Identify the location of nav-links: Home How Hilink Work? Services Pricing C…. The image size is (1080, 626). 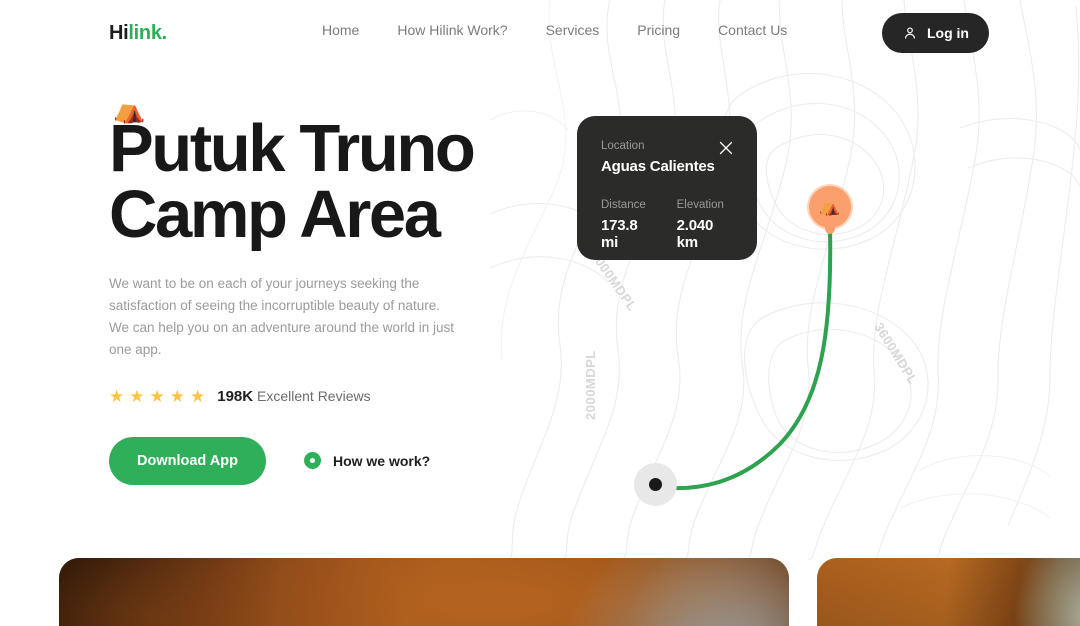
(554, 30).